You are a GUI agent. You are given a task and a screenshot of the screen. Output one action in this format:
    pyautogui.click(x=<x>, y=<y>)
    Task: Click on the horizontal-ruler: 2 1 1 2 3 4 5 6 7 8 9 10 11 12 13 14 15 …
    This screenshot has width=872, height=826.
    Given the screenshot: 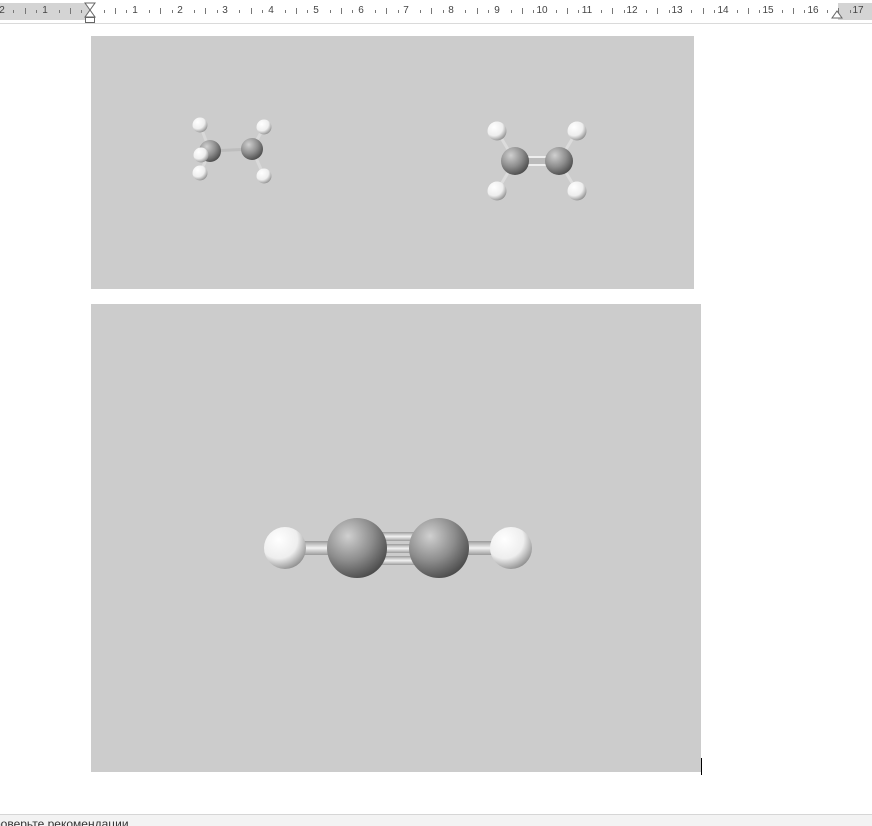 What is the action you would take?
    pyautogui.click(x=436, y=12)
    